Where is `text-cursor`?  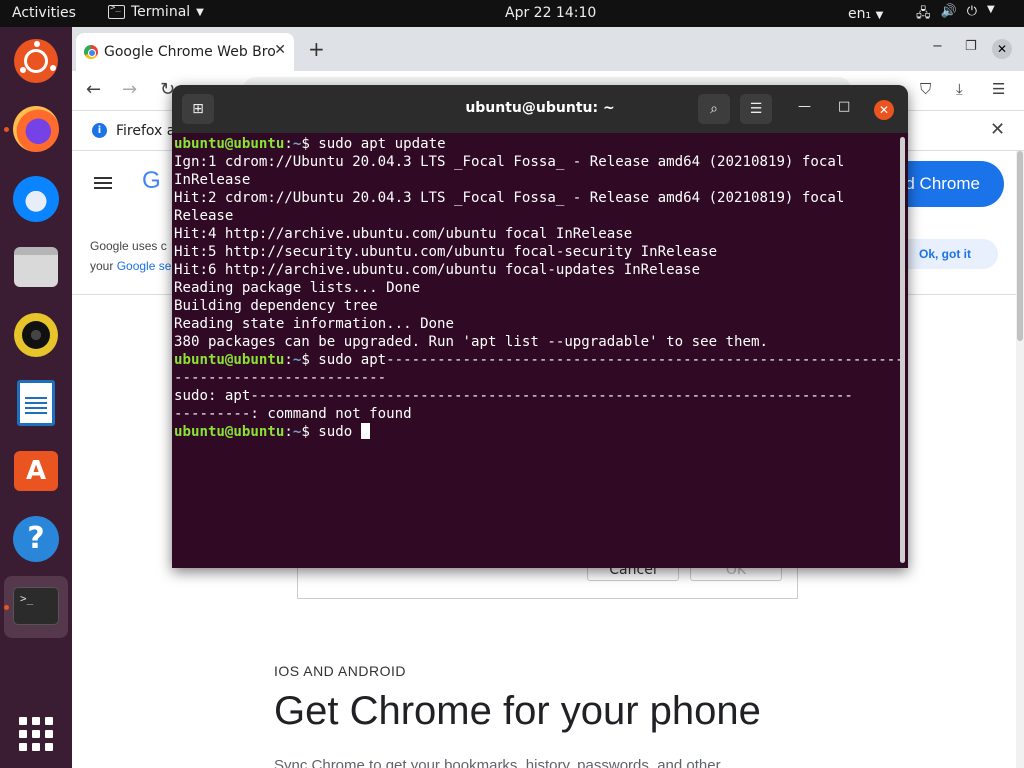 text-cursor is located at coordinates (365, 431).